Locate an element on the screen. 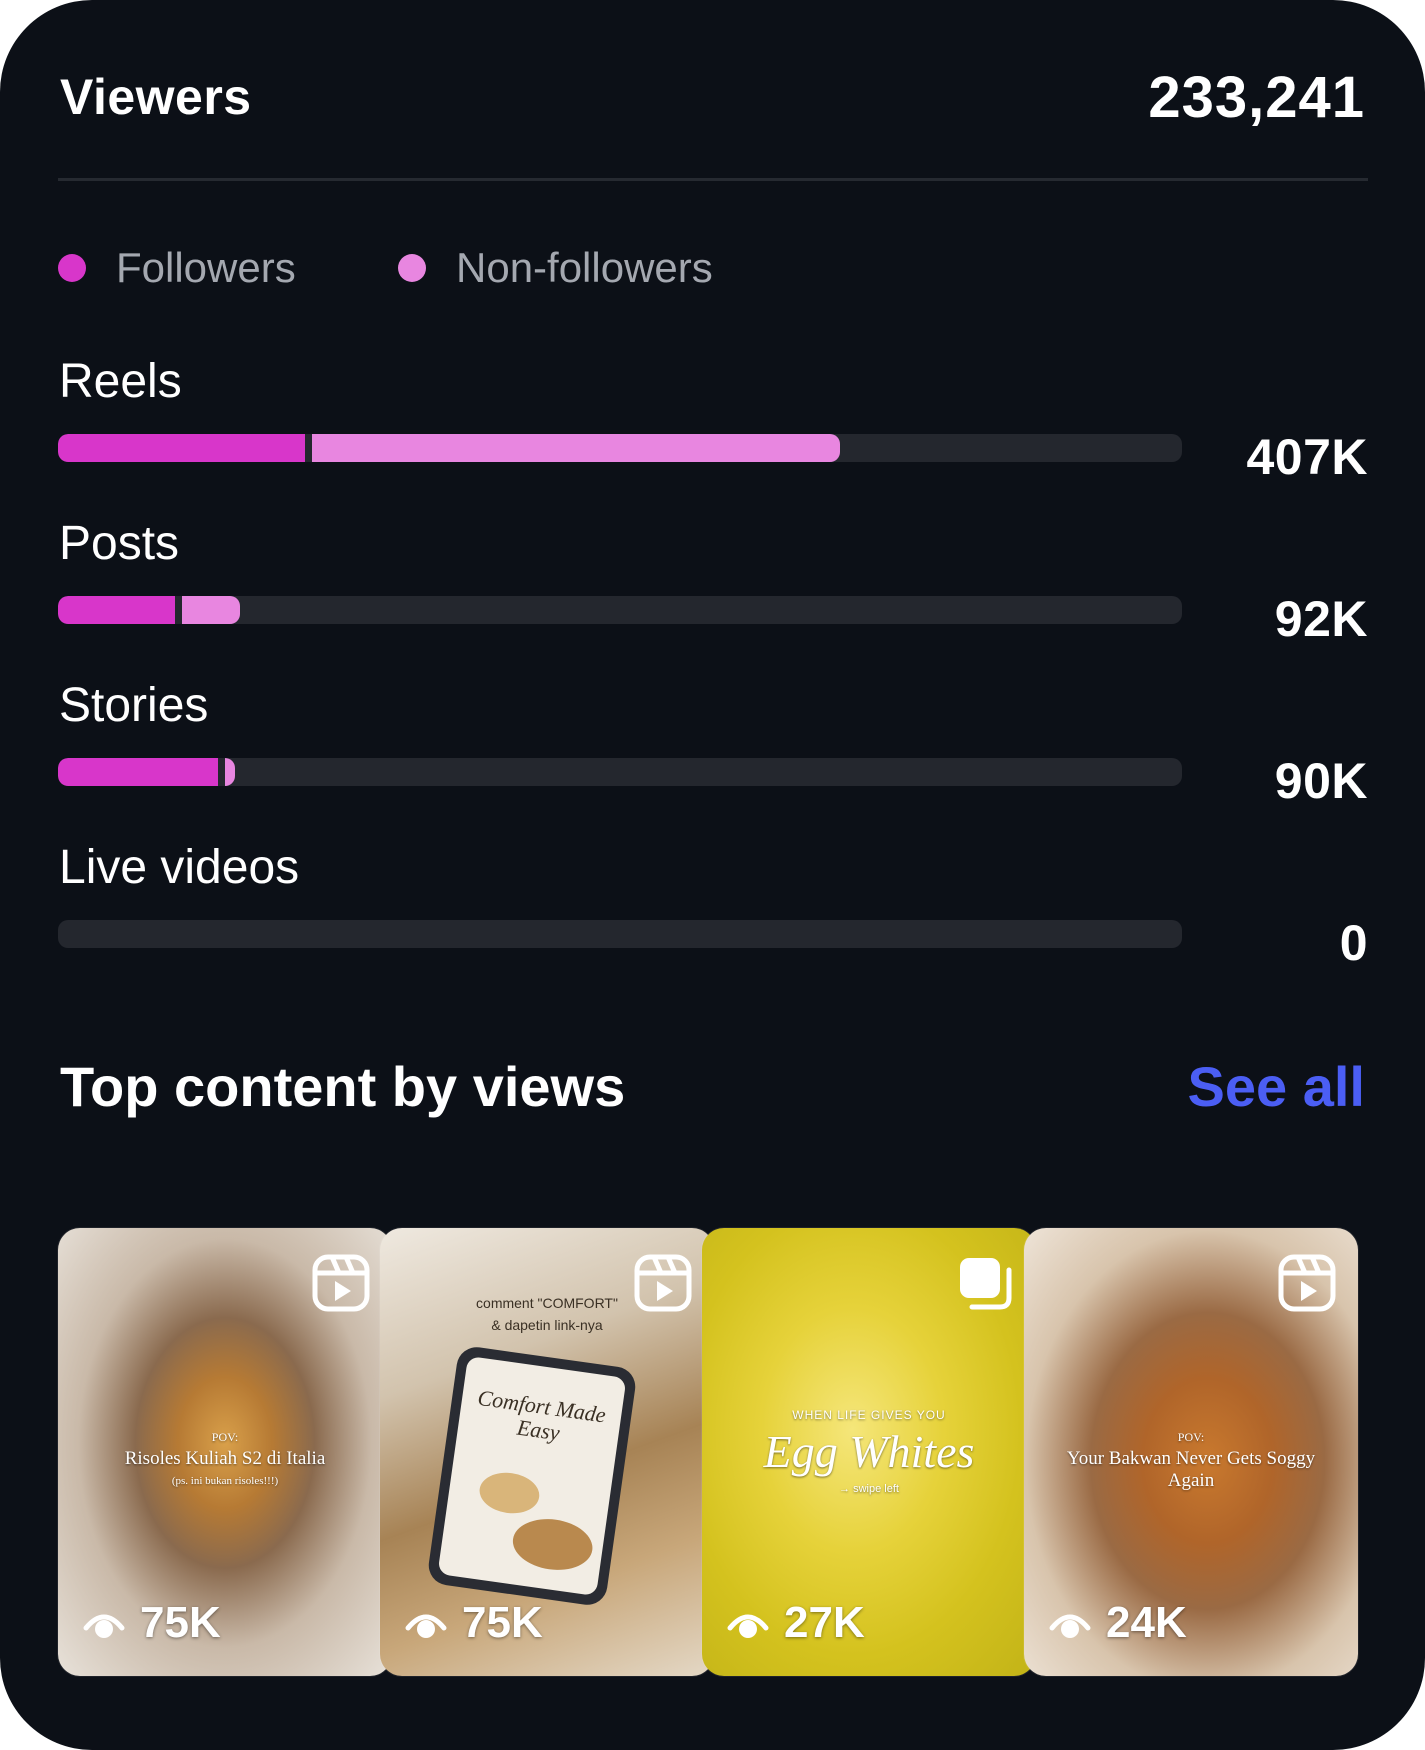 The width and height of the screenshot is (1425, 1750). metric-stories: Stories 90K is located at coordinates (713, 748).